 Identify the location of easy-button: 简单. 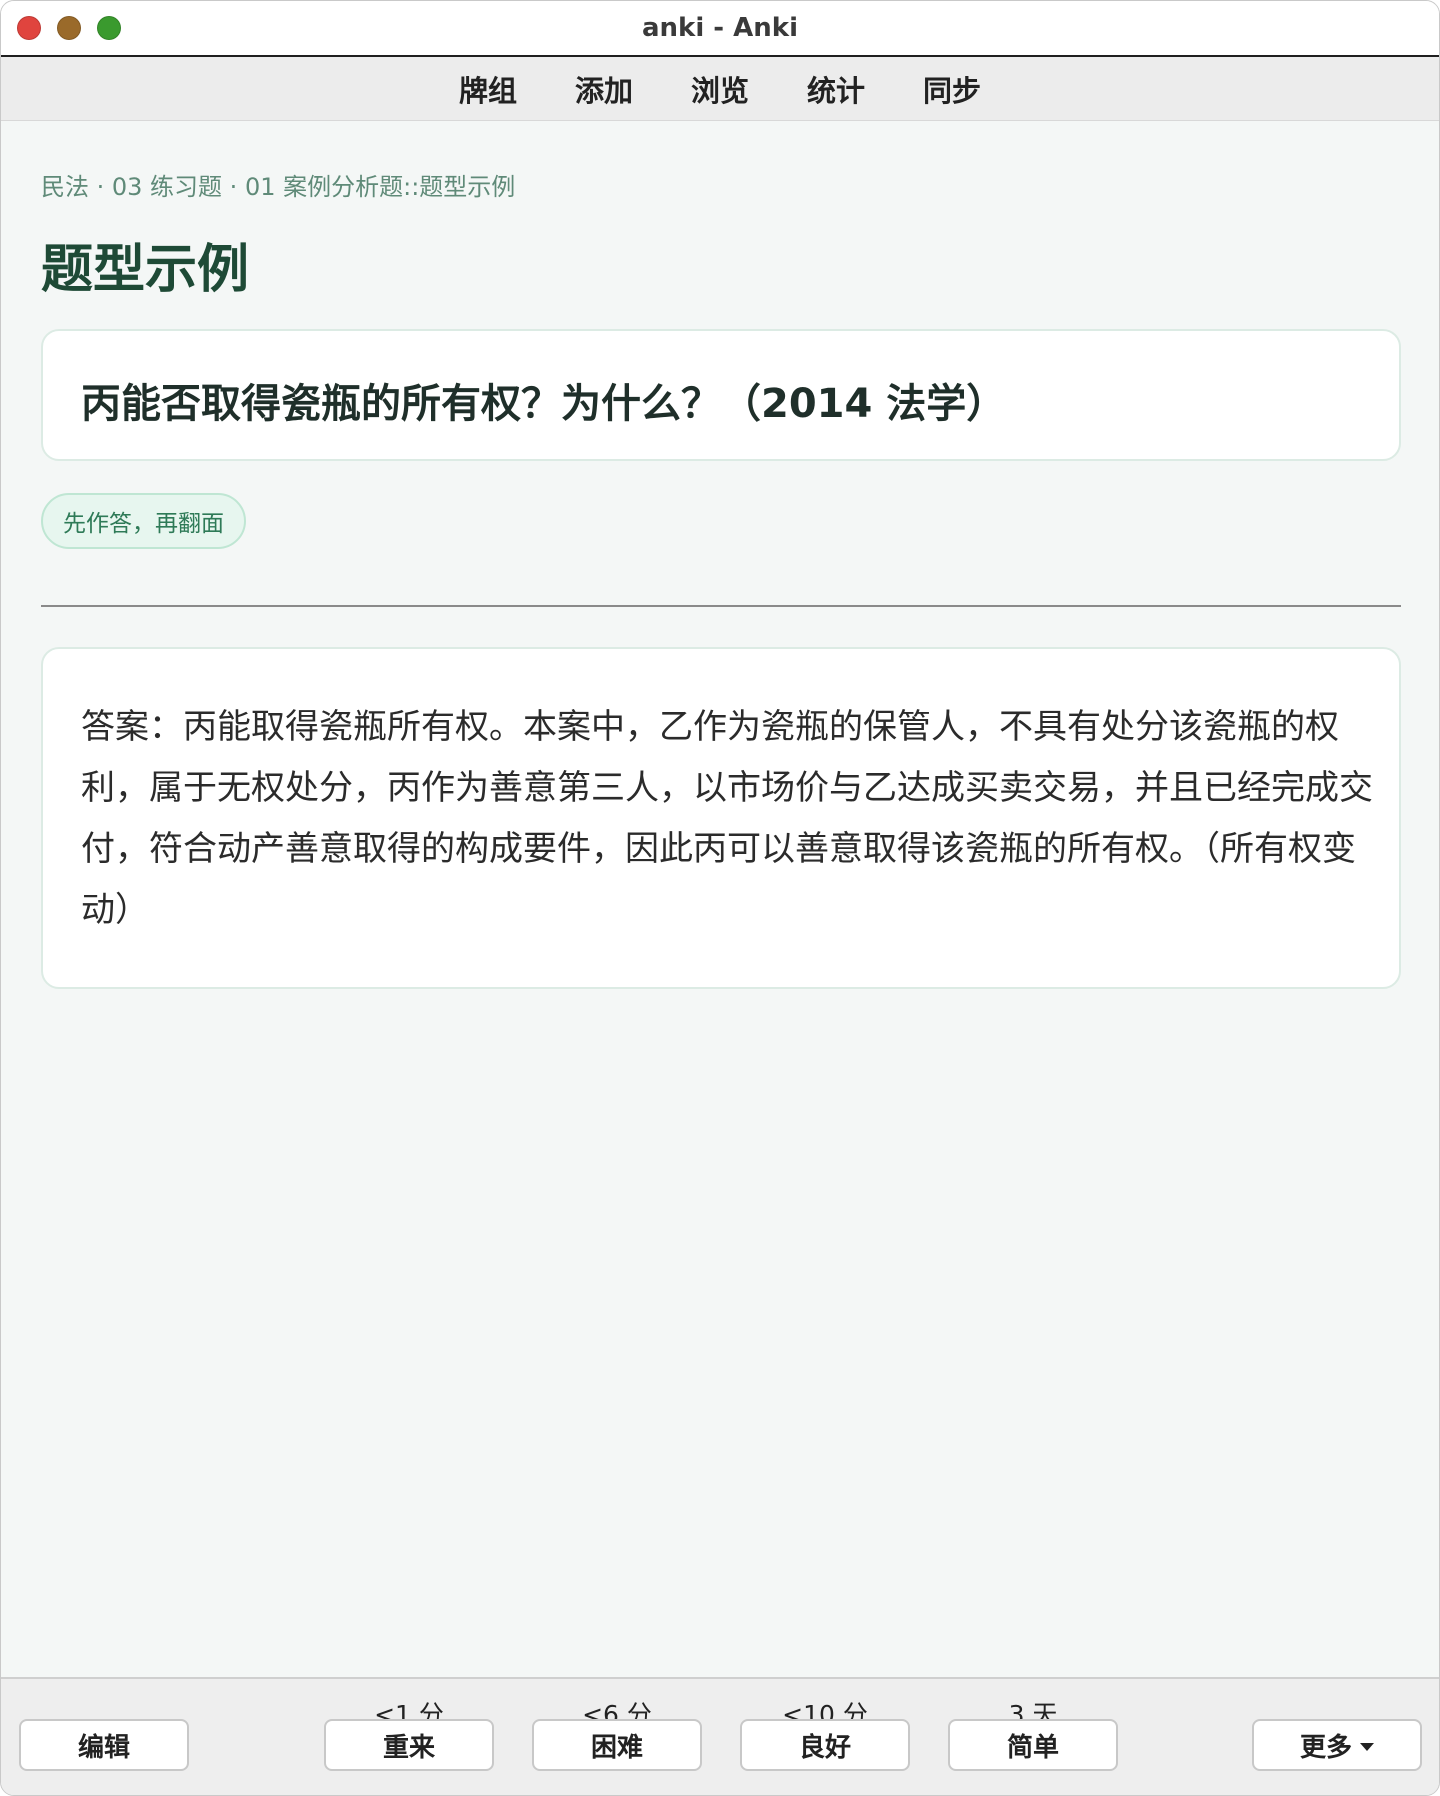
(1033, 1745).